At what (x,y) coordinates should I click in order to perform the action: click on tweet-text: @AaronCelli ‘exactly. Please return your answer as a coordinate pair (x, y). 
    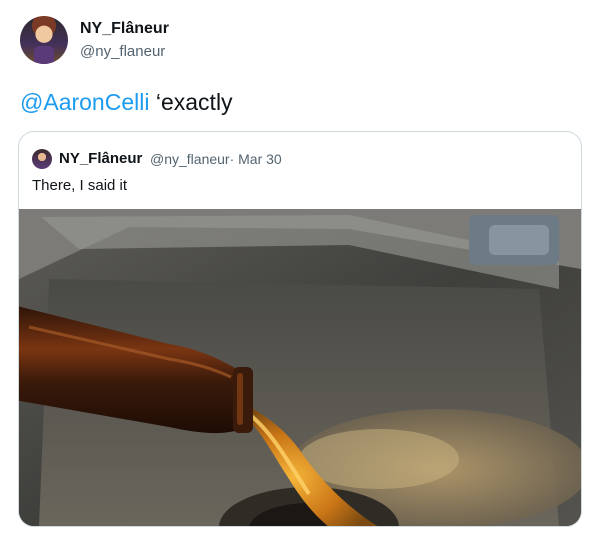
    Looking at the image, I should click on (126, 102).